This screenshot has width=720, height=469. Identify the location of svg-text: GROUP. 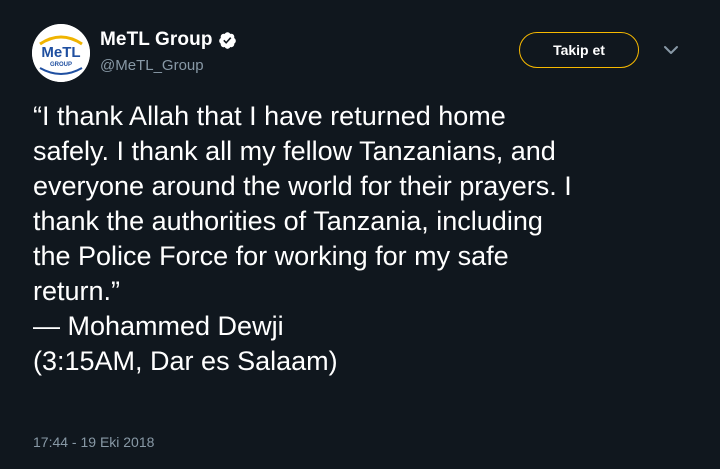
(61, 65).